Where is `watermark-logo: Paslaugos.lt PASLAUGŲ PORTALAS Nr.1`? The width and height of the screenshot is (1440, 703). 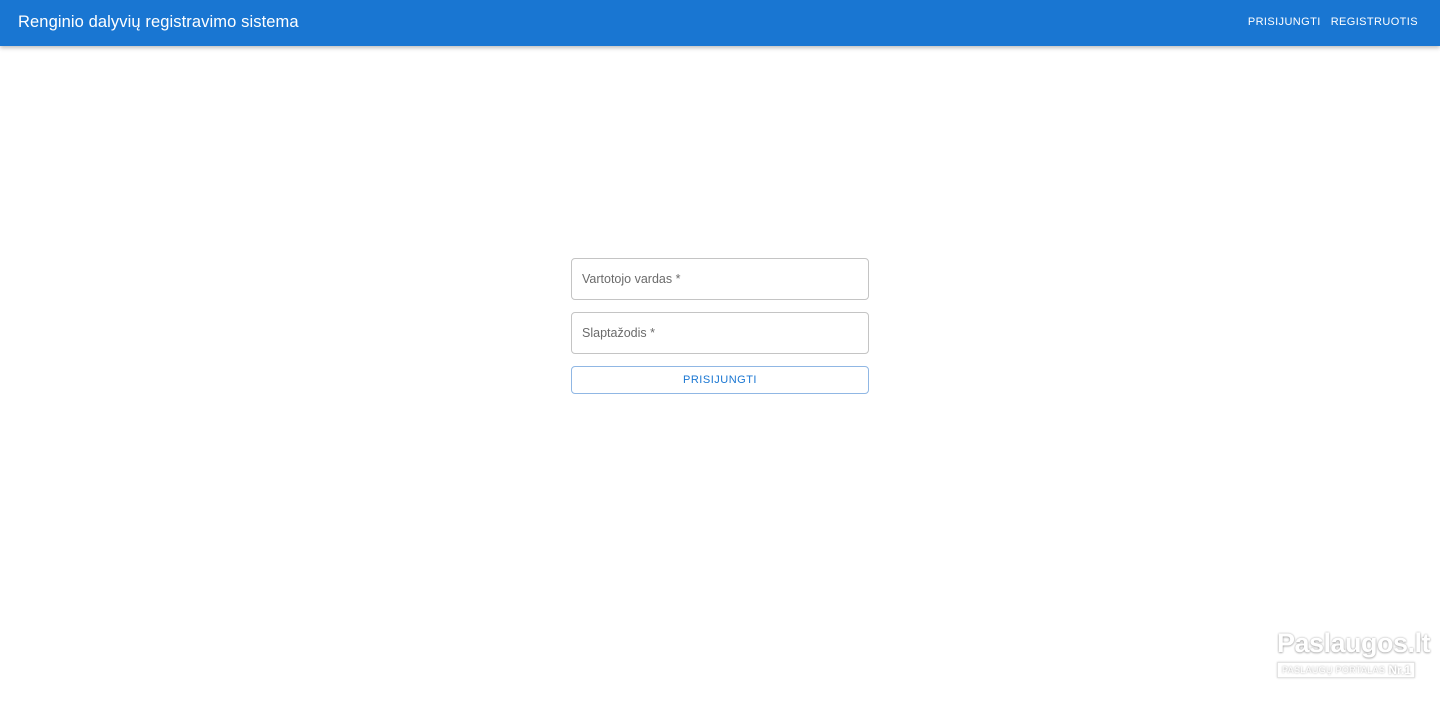
watermark-logo: Paslaugos.lt PASLAUGŲ PORTALAS Nr.1 is located at coordinates (1353, 655).